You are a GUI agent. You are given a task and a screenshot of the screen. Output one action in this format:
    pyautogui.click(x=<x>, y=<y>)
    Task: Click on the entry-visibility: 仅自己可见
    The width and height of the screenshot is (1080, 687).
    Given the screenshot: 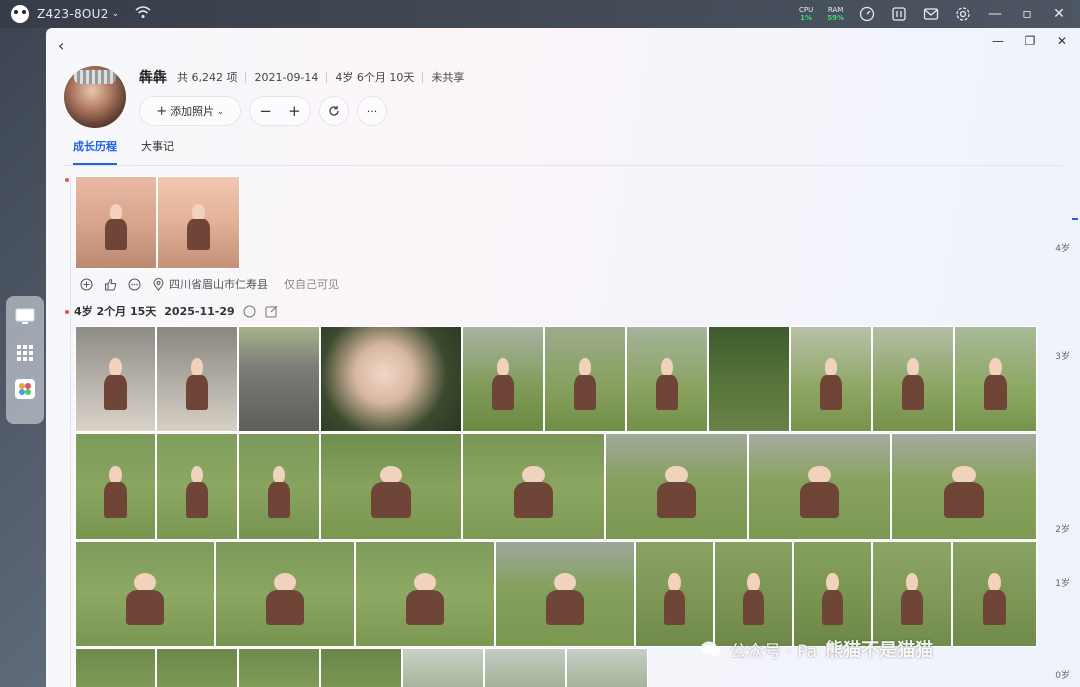 What is the action you would take?
    pyautogui.click(x=311, y=284)
    